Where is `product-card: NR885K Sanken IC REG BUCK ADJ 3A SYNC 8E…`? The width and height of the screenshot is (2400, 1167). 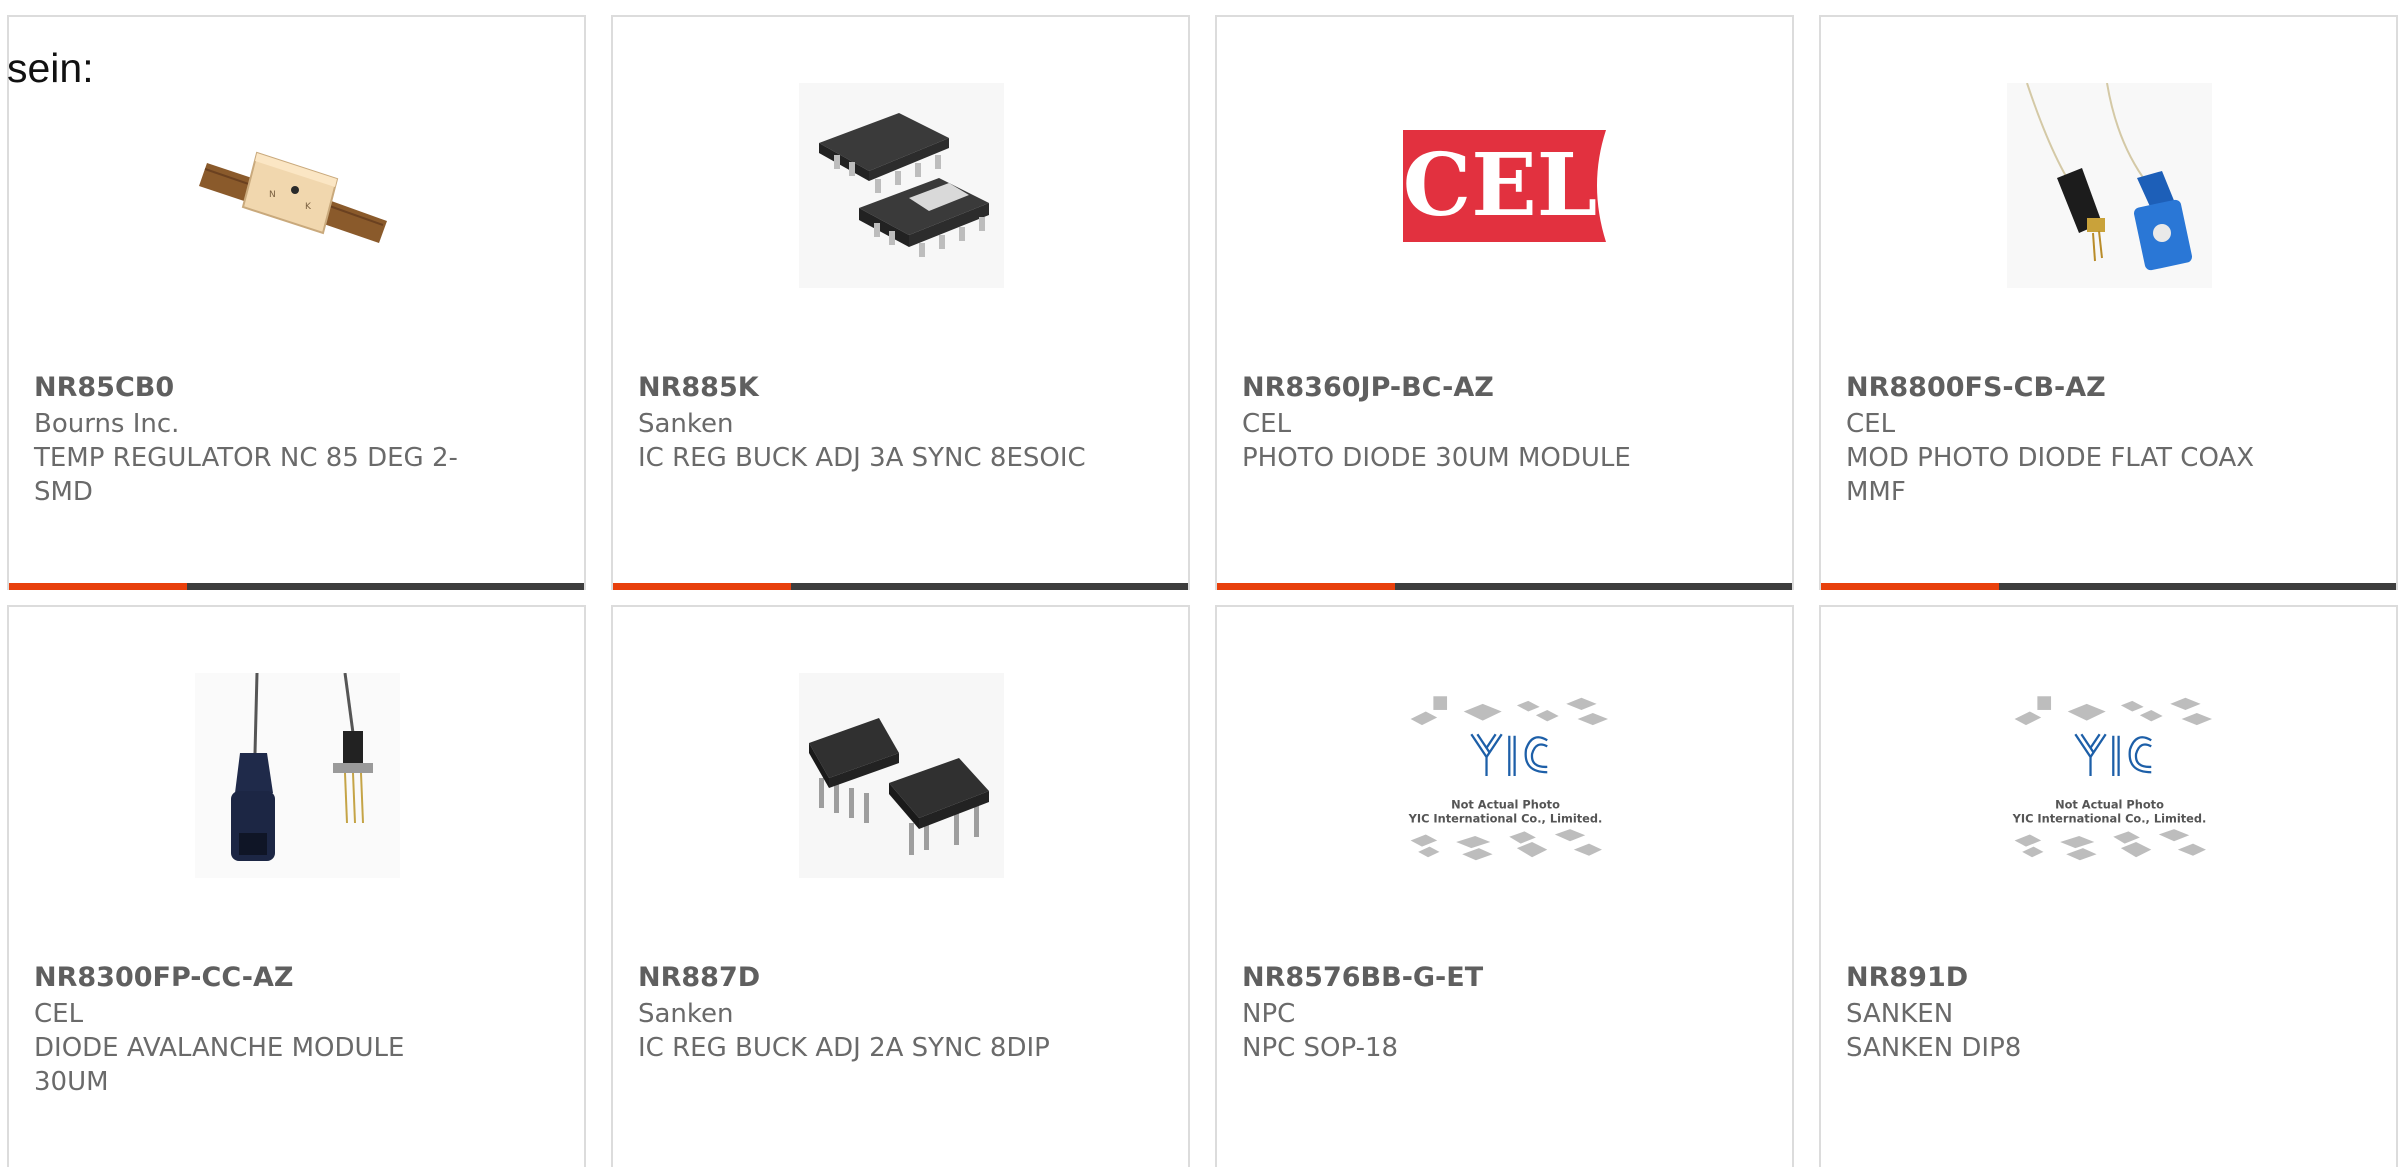
product-card: NR885K Sanken IC REG BUCK ADJ 3A SYNC 8E… is located at coordinates (900, 302).